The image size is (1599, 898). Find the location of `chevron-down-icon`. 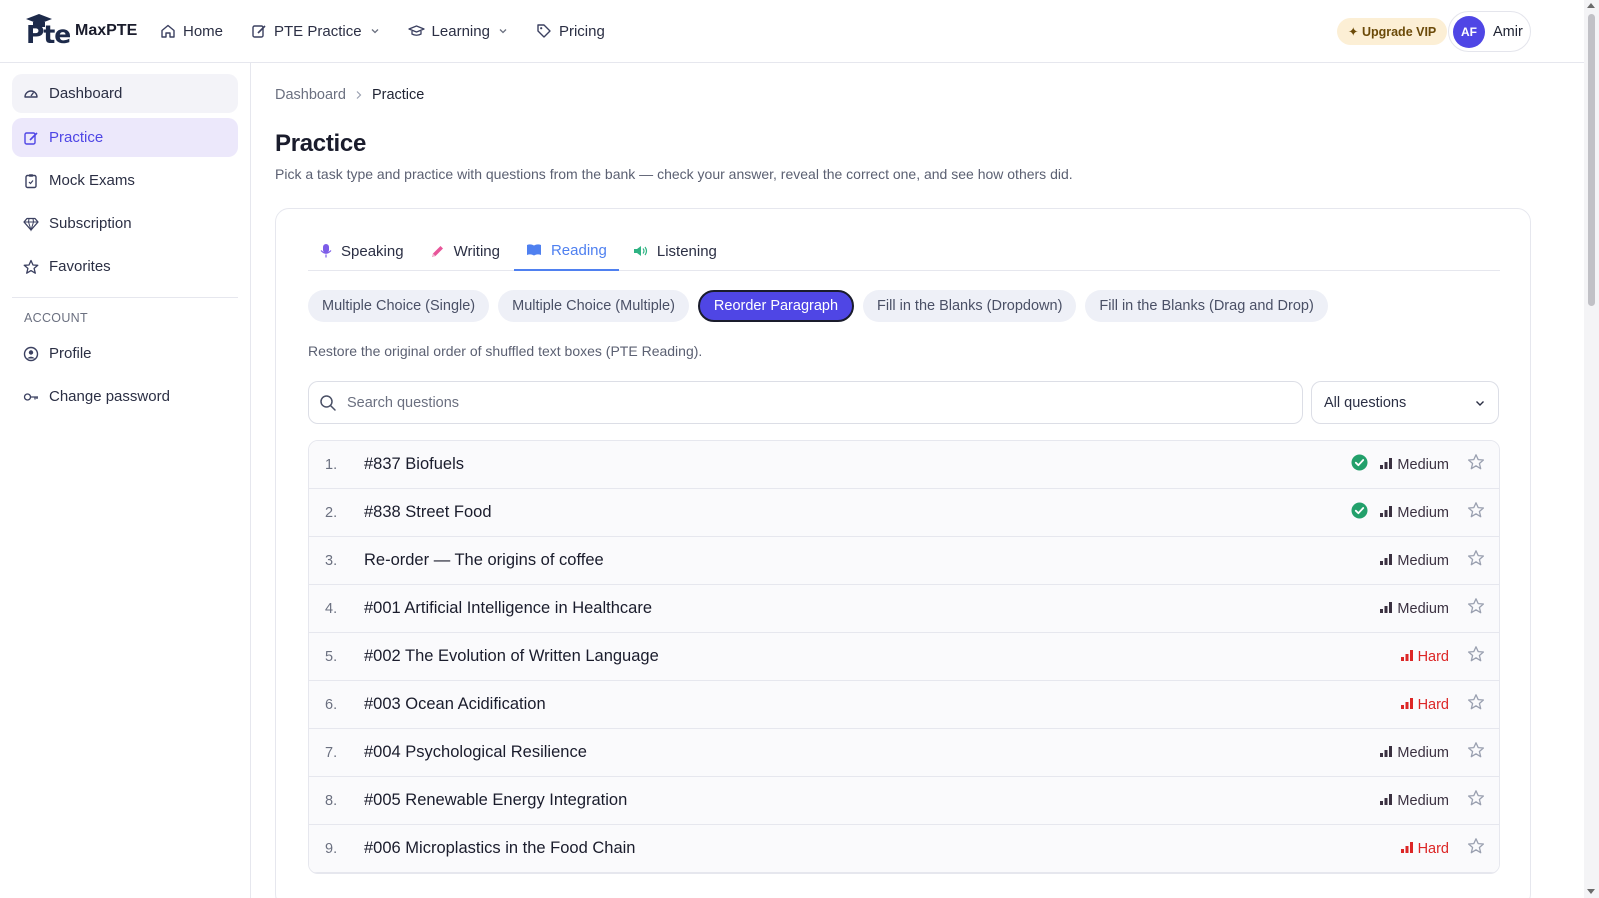

chevron-down-icon is located at coordinates (1480, 403).